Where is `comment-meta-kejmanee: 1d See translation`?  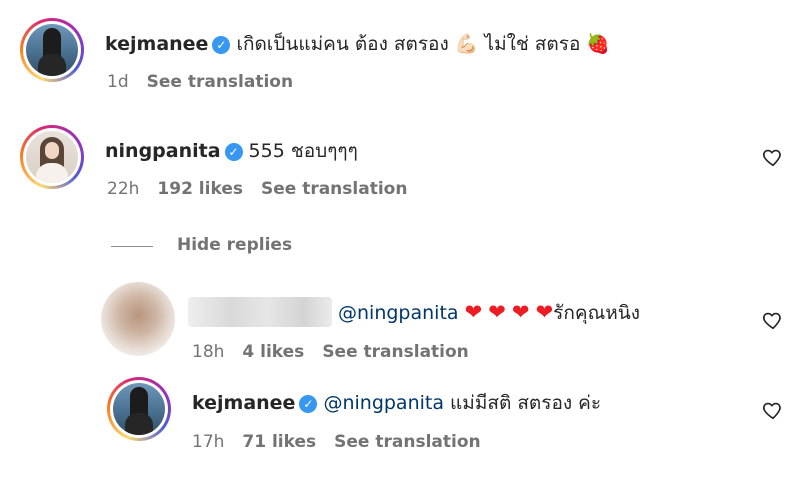
comment-meta-kejmanee: 1d See translation is located at coordinates (209, 82).